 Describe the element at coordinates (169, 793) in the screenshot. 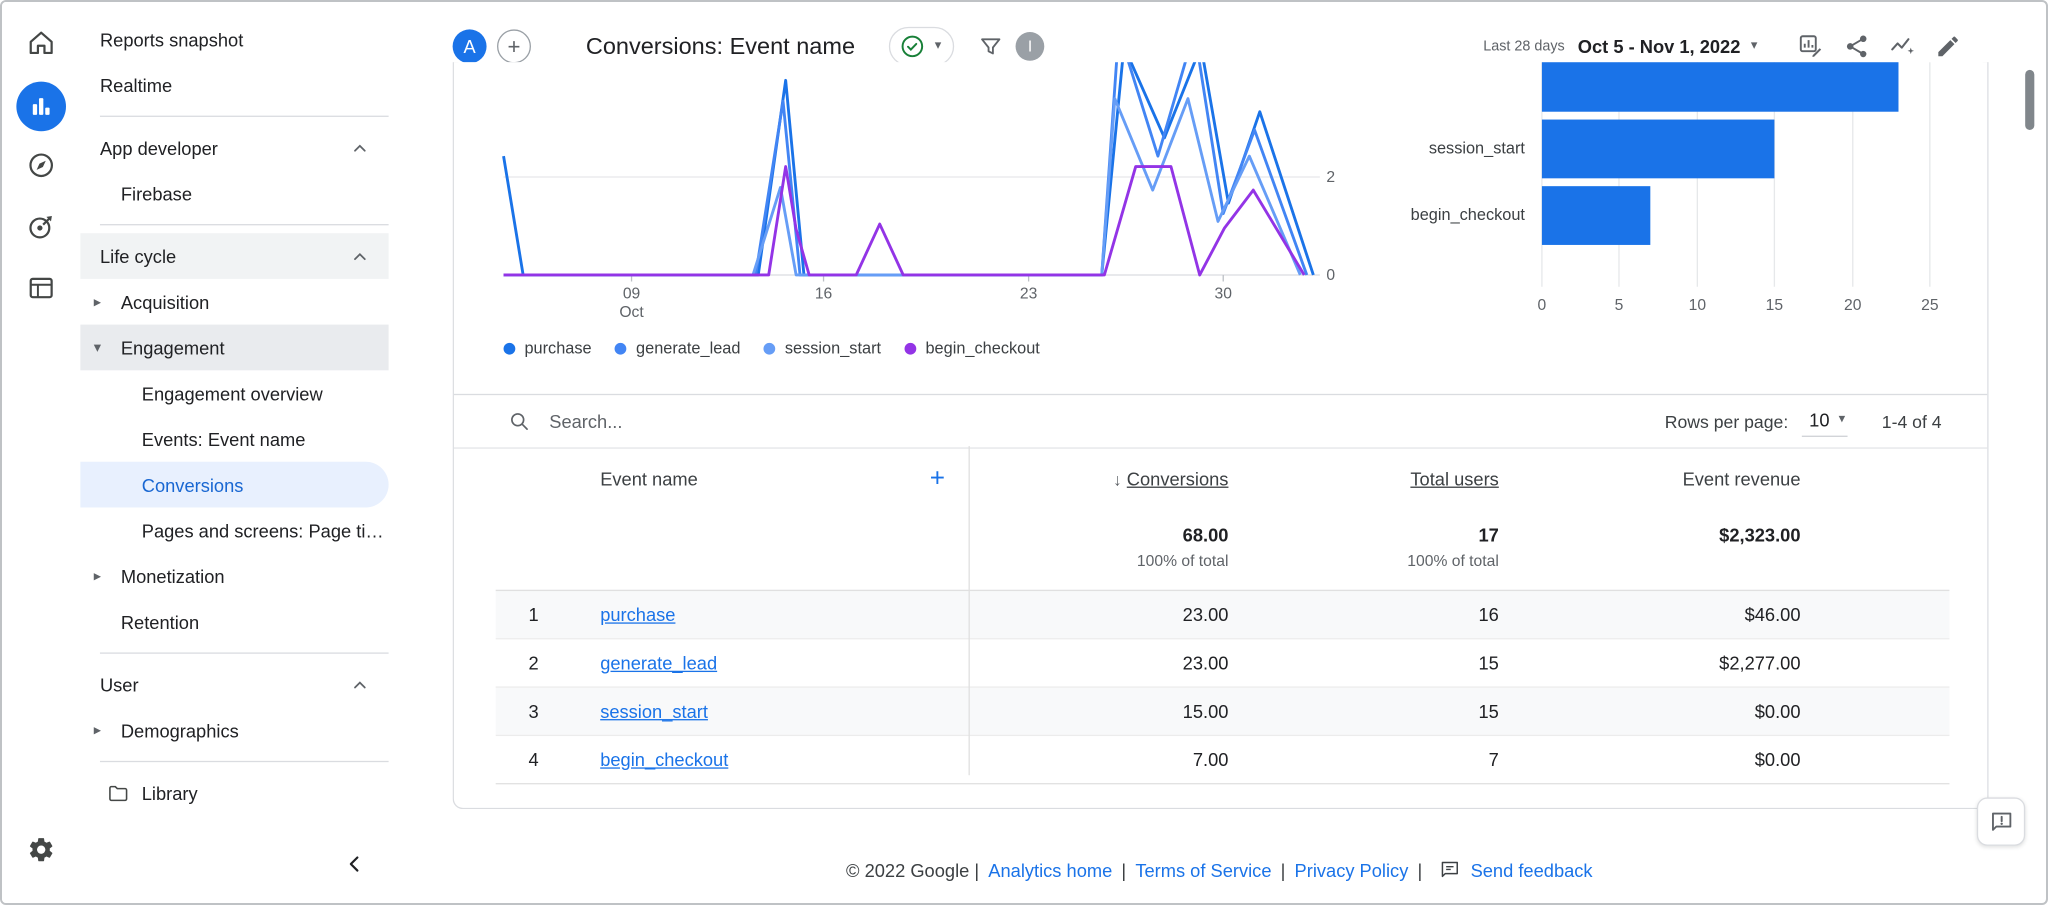

I see `sidebar-item-label: Library` at that location.